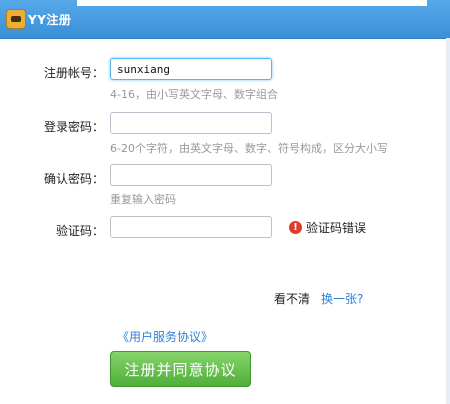  Describe the element at coordinates (295, 227) in the screenshot. I see `error-icon: !` at that location.